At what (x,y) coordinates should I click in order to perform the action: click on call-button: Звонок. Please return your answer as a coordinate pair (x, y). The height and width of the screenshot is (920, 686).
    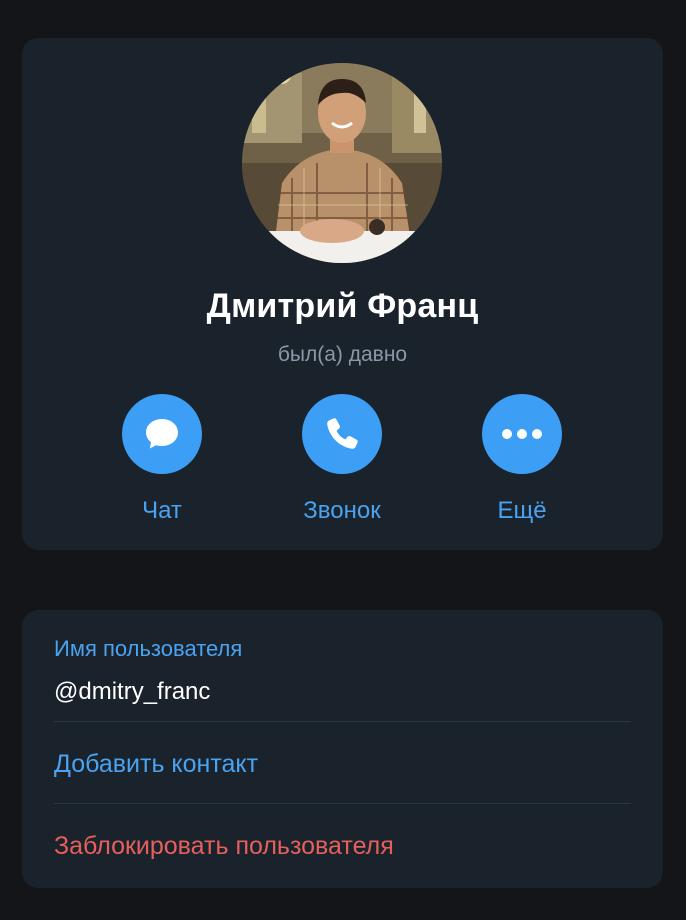
    Looking at the image, I should click on (342, 459).